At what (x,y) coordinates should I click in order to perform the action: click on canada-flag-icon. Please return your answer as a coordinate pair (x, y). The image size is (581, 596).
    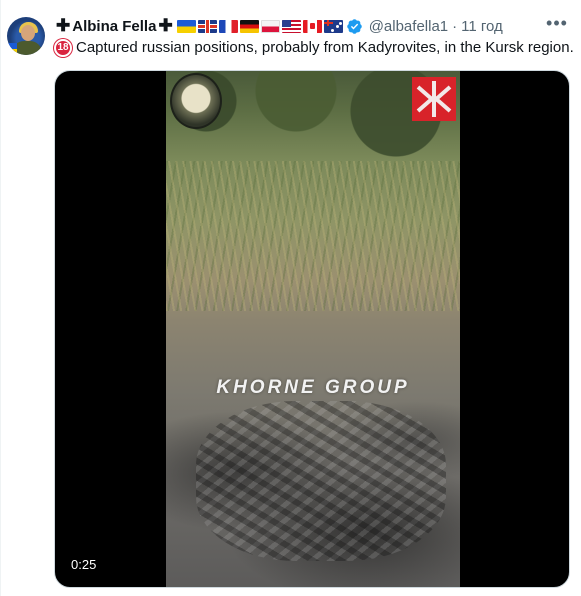
    Looking at the image, I should click on (312, 26).